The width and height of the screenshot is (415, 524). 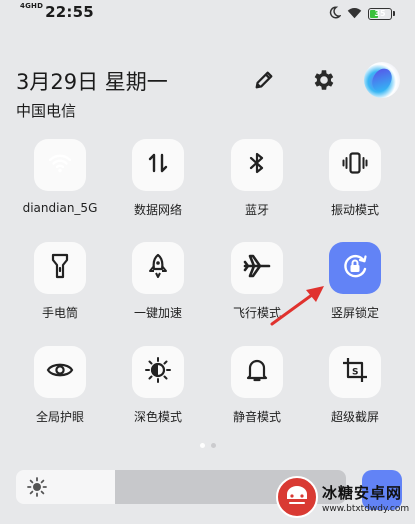 I want to click on eye-icon, so click(x=60, y=372).